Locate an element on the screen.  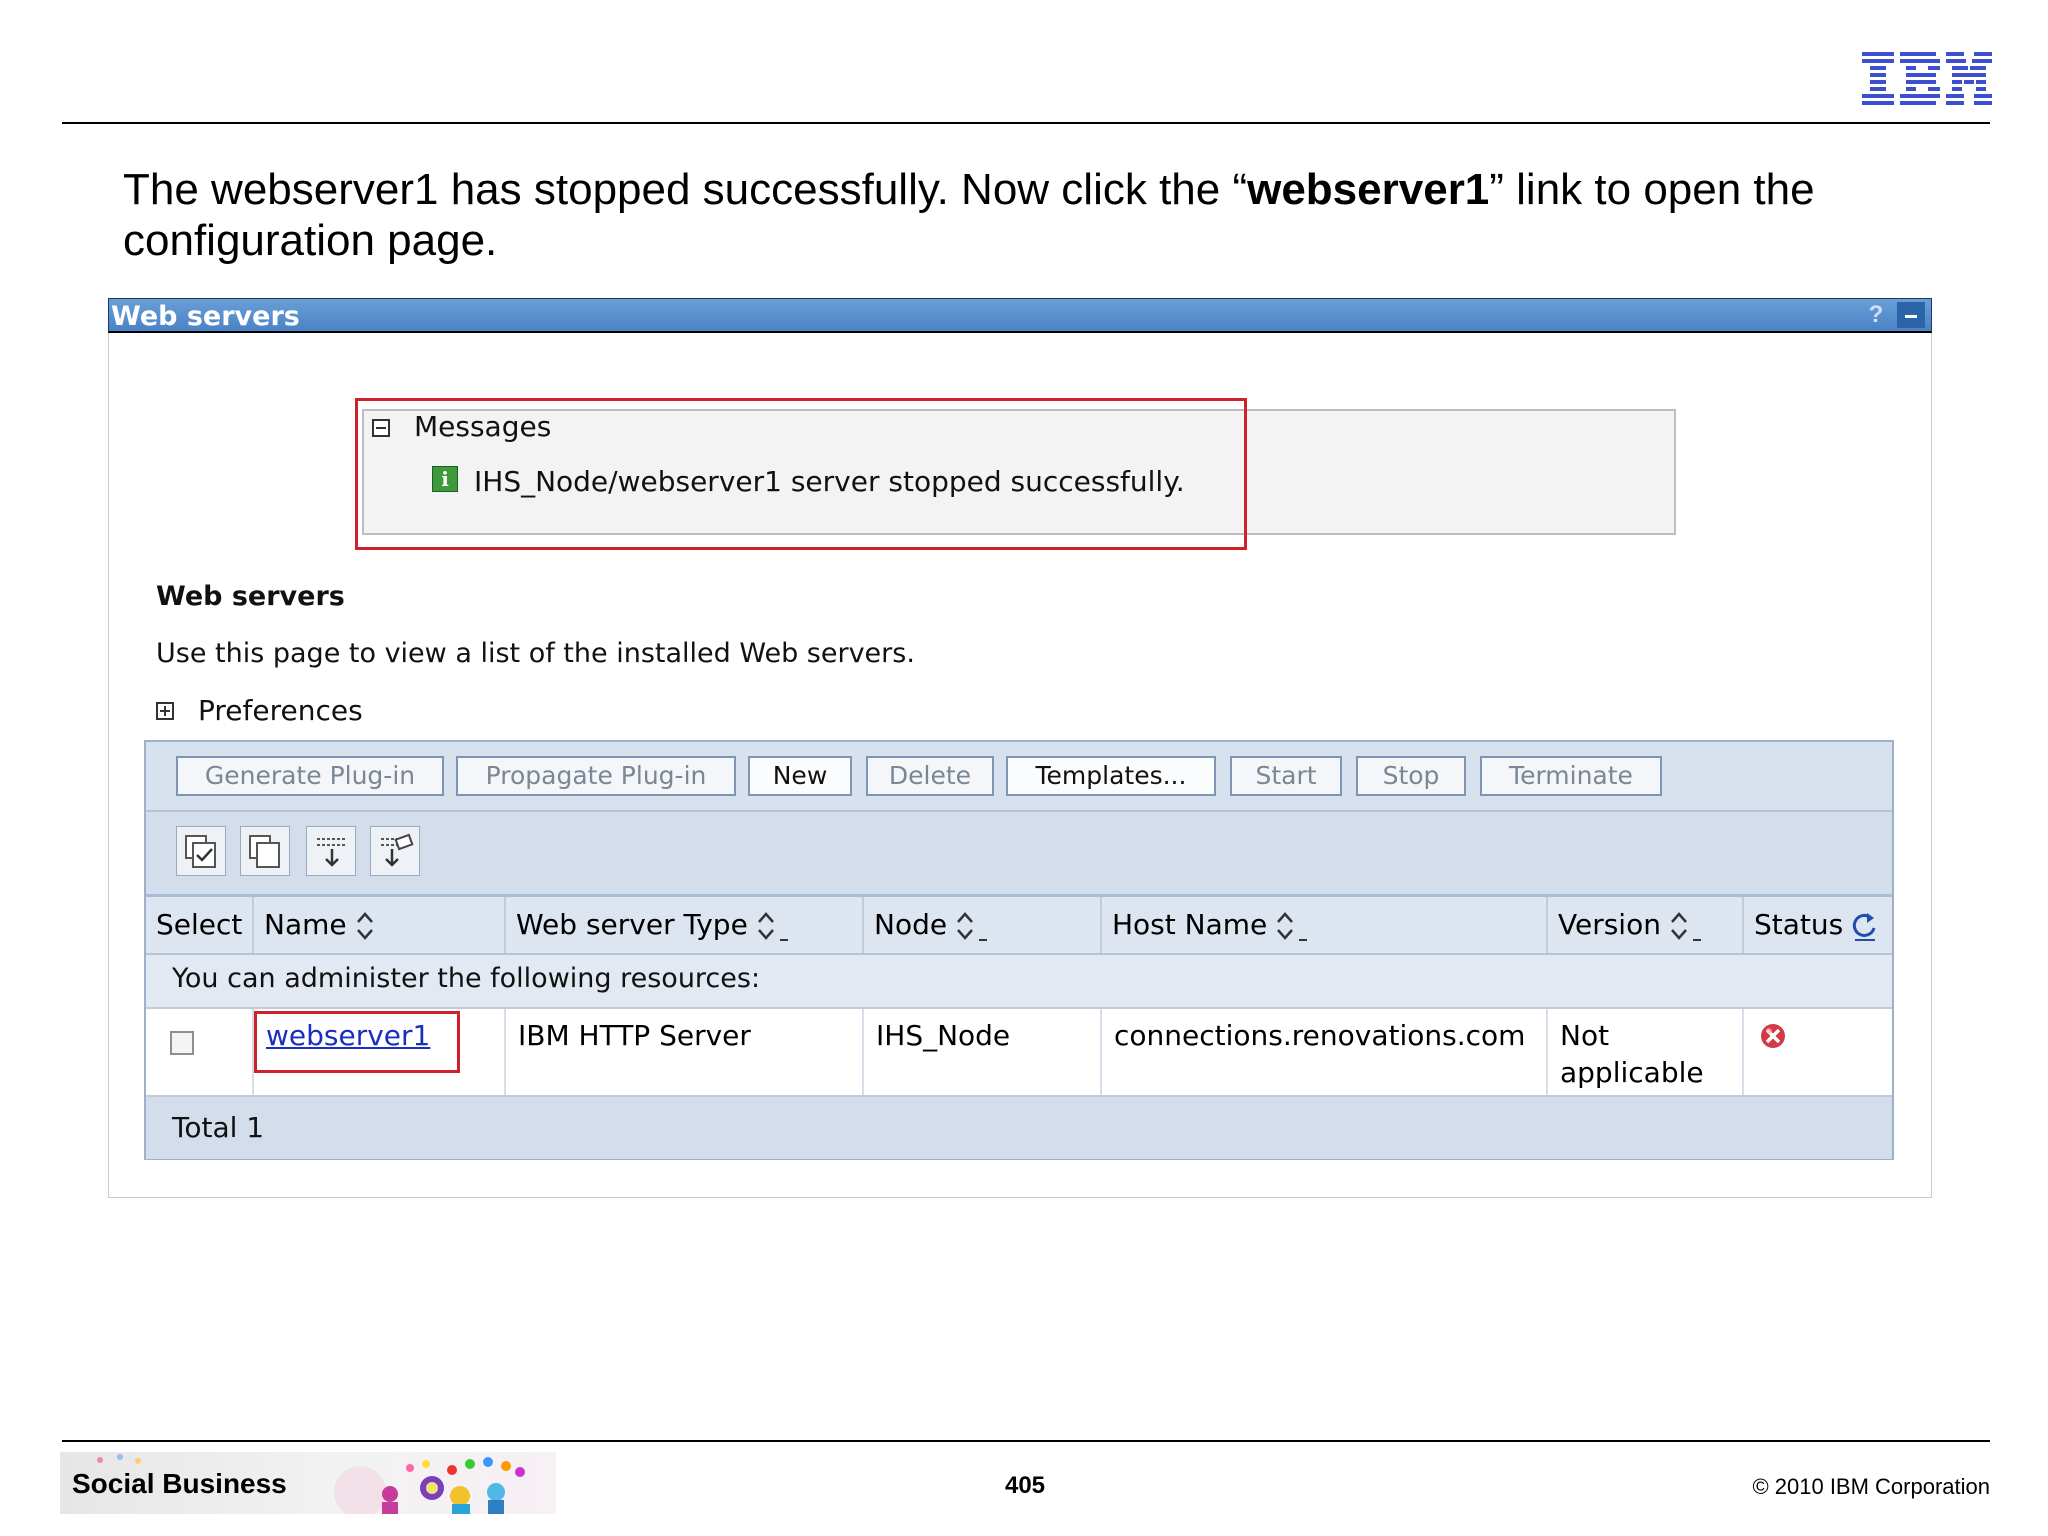
row-checkbox is located at coordinates (182, 1043).